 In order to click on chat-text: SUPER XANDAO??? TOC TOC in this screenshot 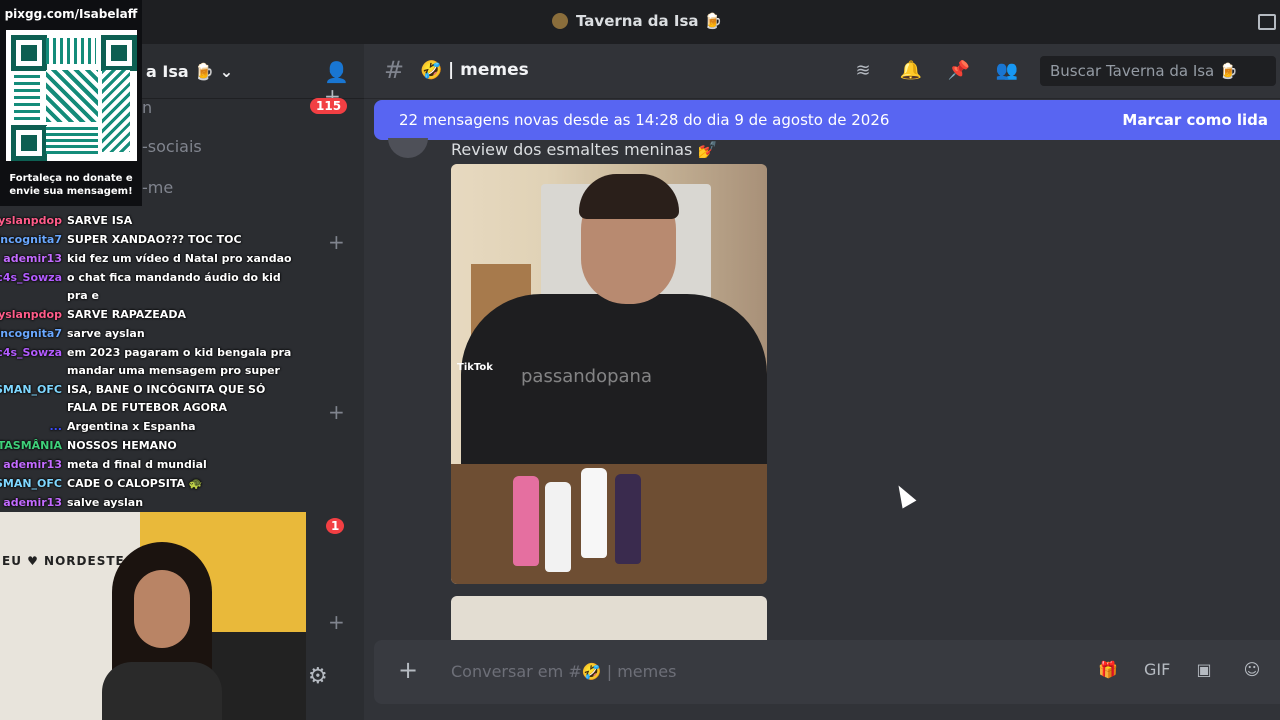, I will do `click(154, 239)`.